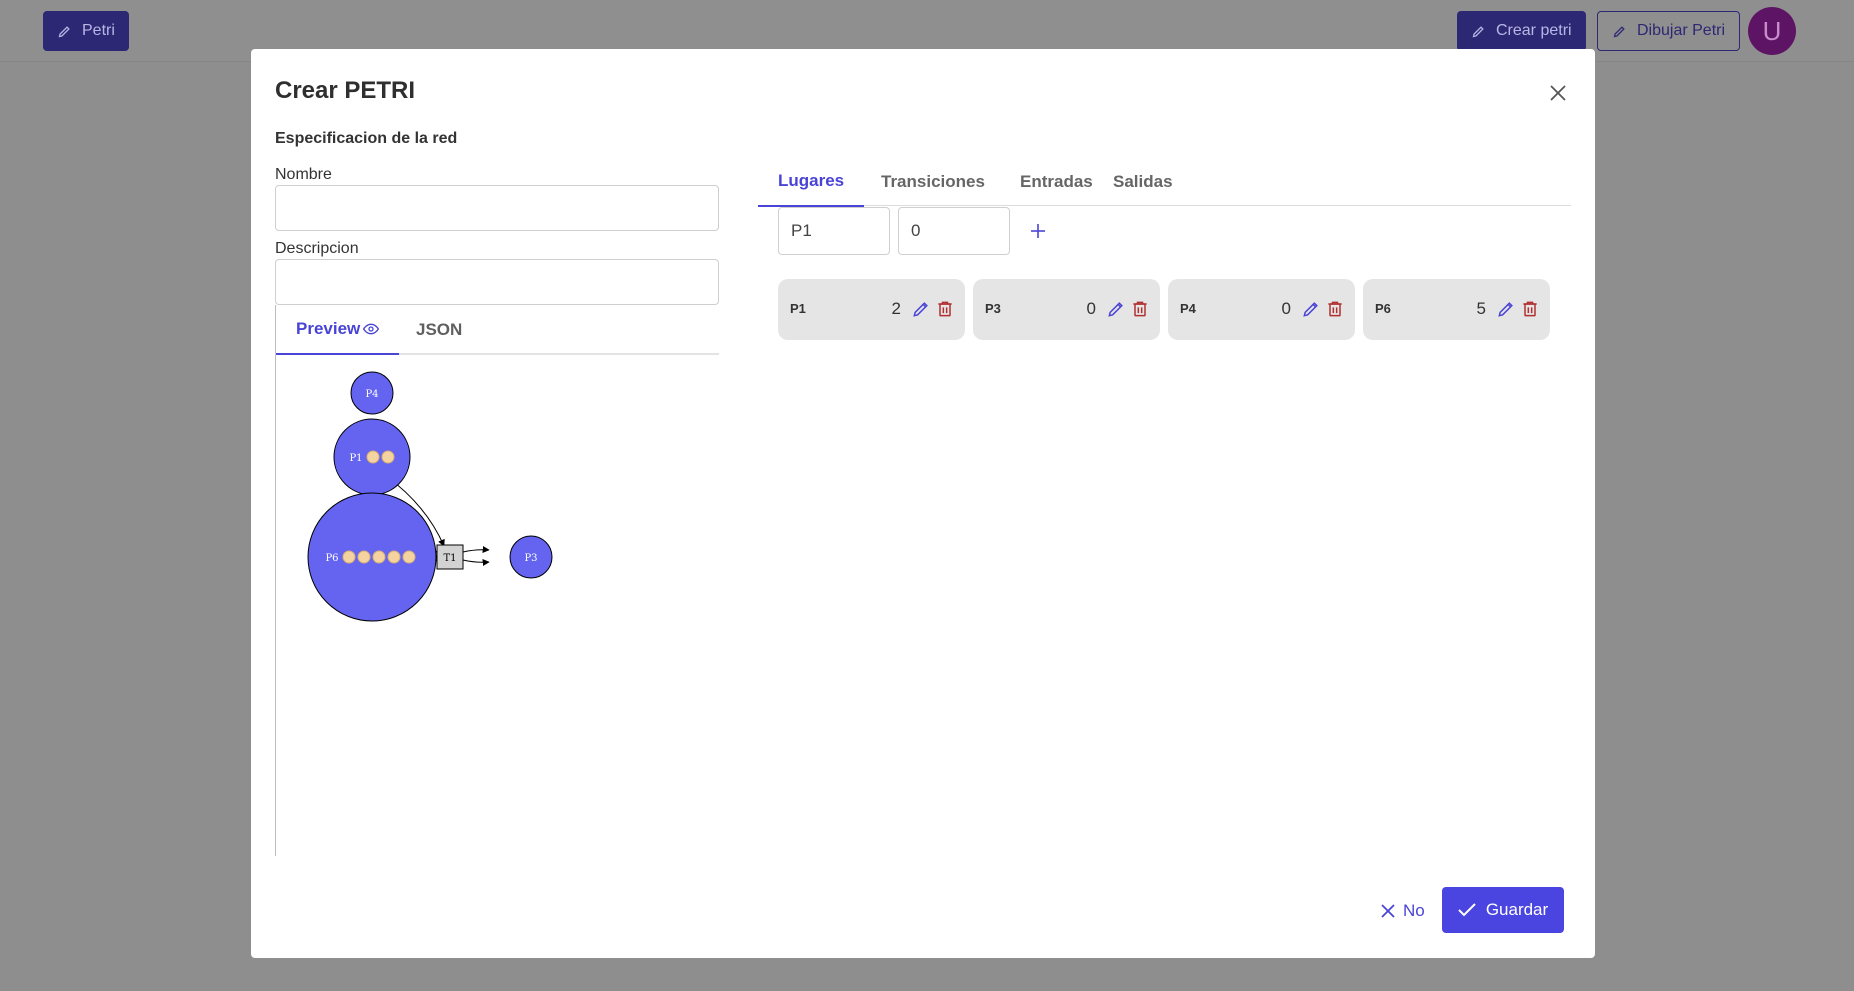  I want to click on svg-text: T1, so click(449, 558).